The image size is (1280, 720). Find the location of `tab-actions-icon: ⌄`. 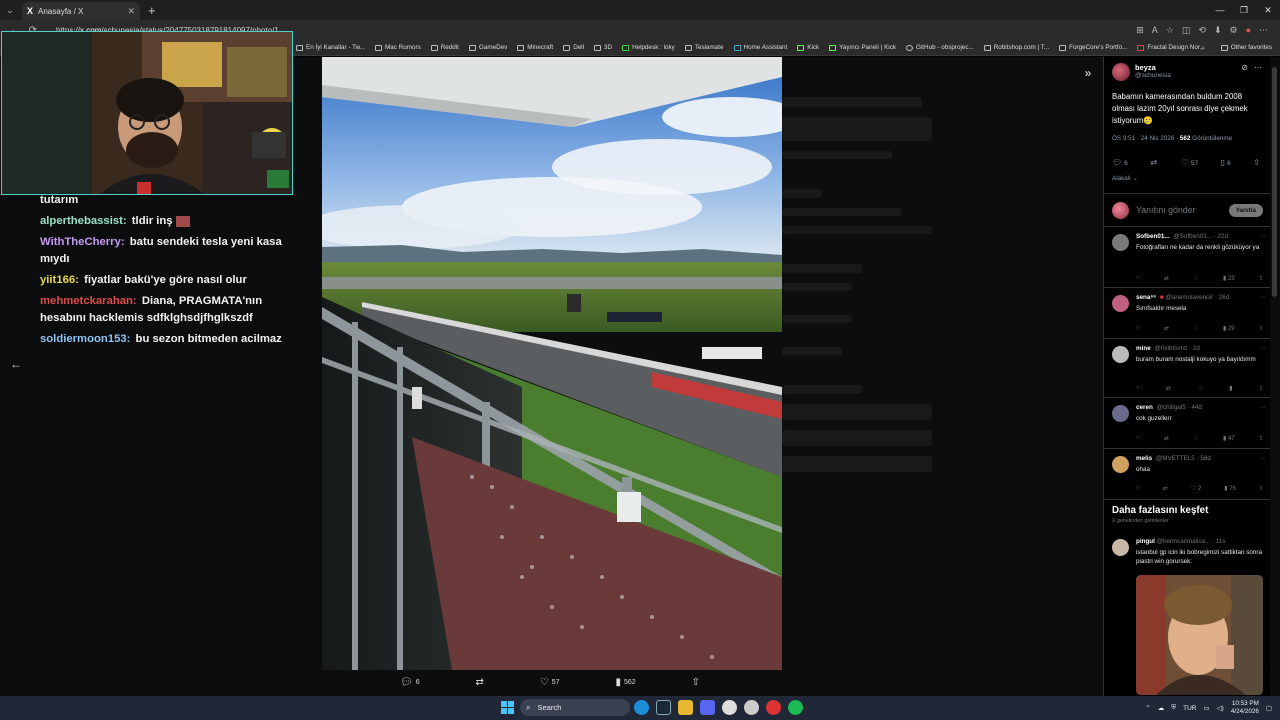

tab-actions-icon: ⌄ is located at coordinates (10, 10).